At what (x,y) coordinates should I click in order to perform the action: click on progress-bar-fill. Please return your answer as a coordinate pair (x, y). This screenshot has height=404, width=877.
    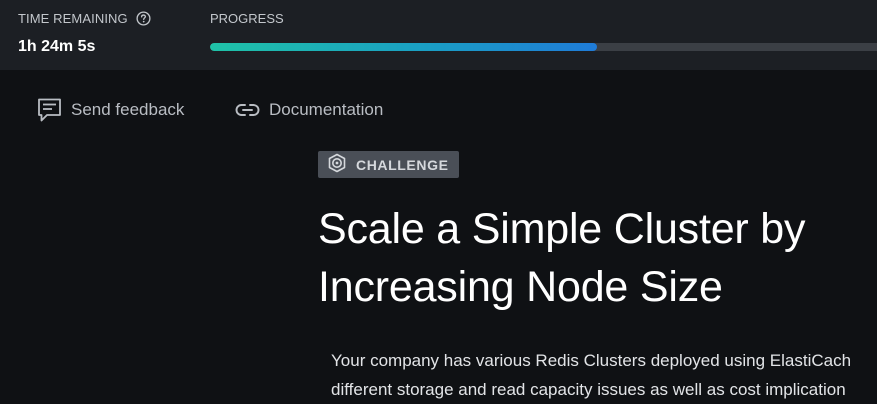
    Looking at the image, I should click on (403, 47).